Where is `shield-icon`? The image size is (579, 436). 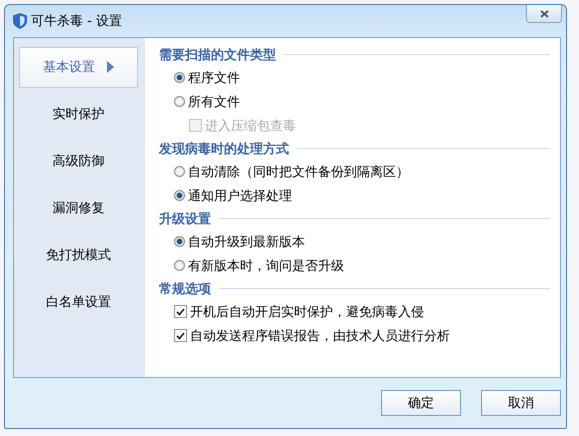
shield-icon is located at coordinates (20, 20).